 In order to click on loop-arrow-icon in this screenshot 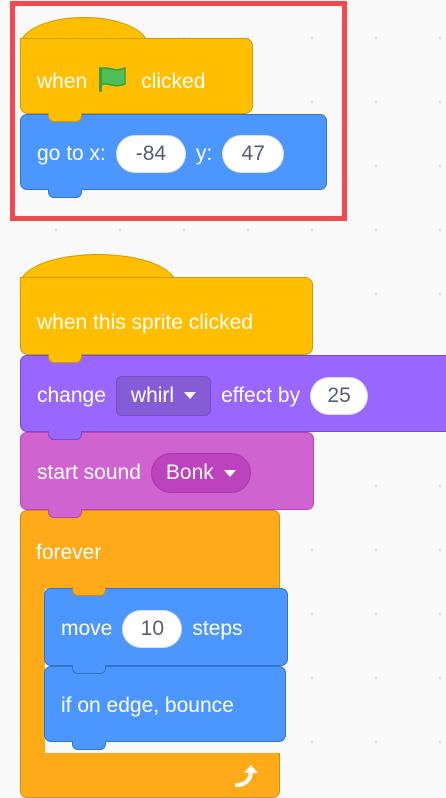, I will do `click(246, 778)`.